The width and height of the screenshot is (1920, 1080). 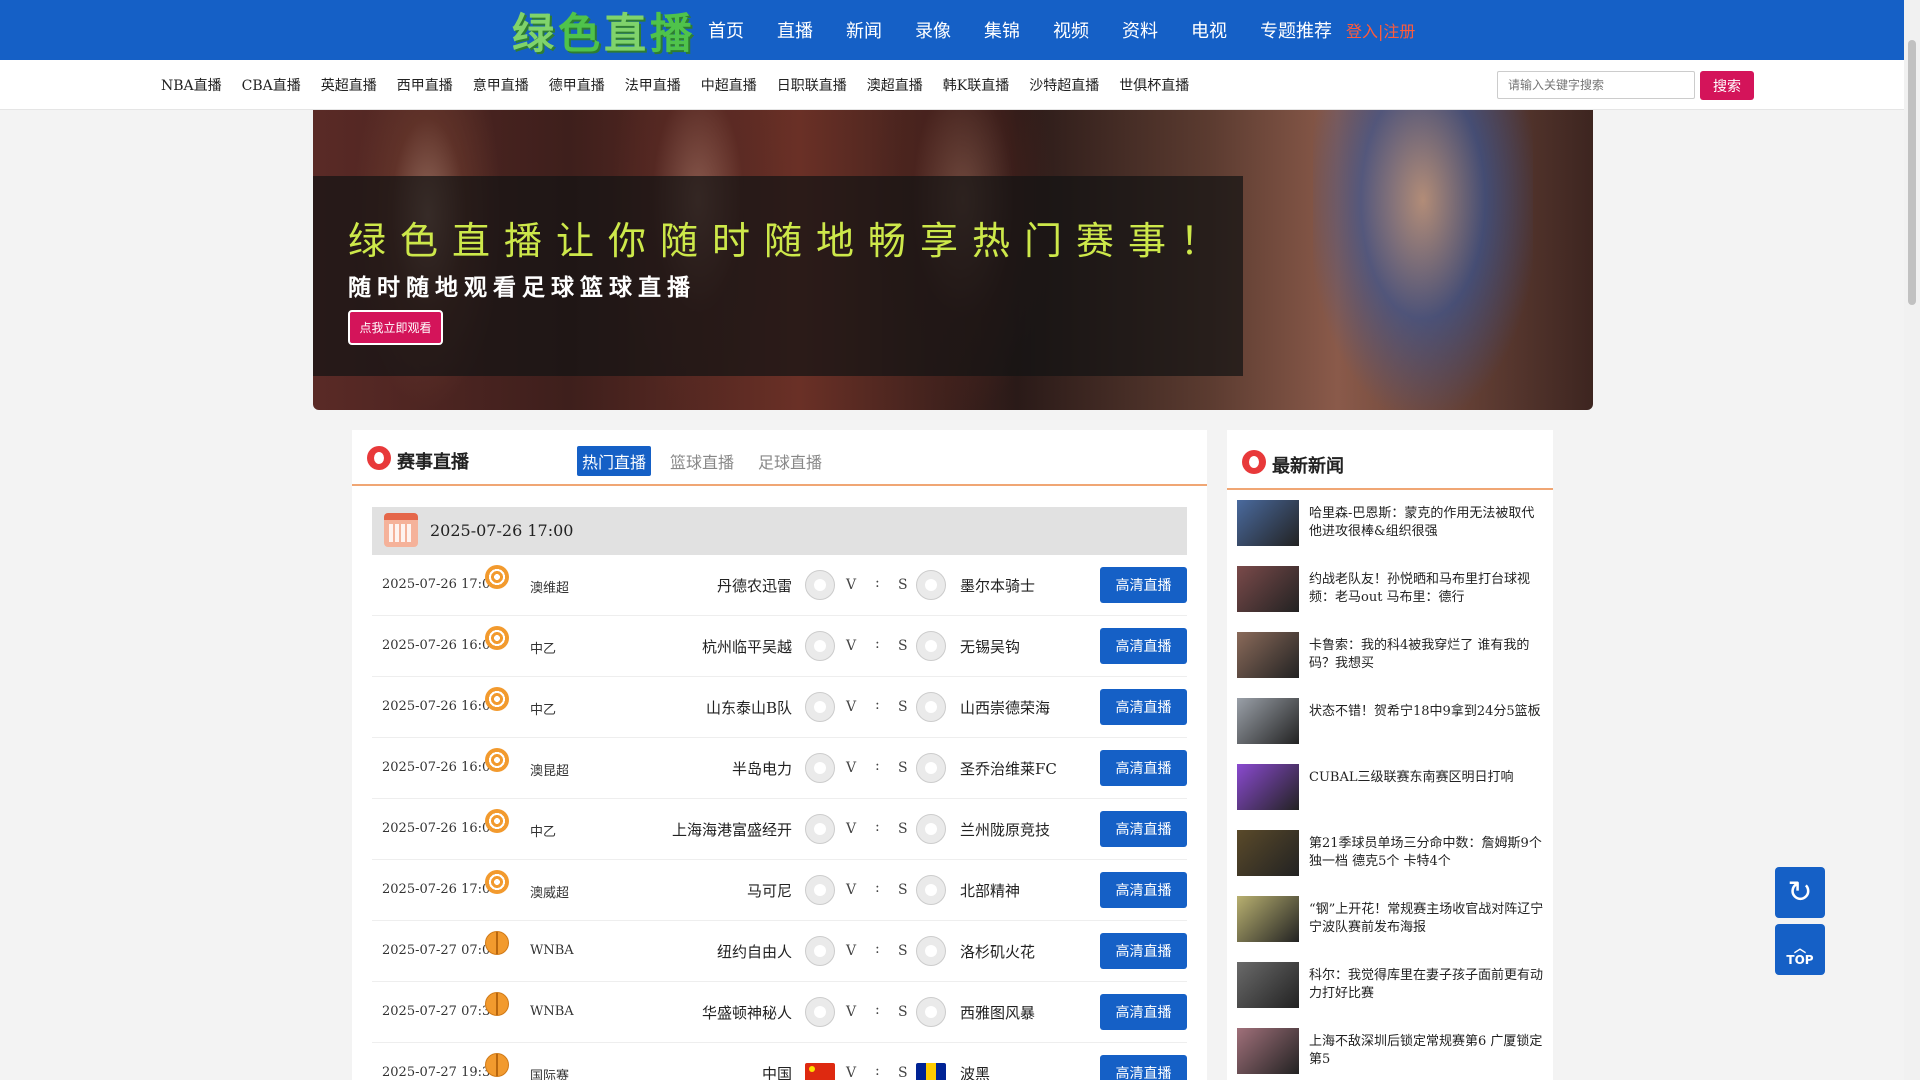 What do you see at coordinates (864, 30) in the screenshot?
I see `nav-news: 新闻` at bounding box center [864, 30].